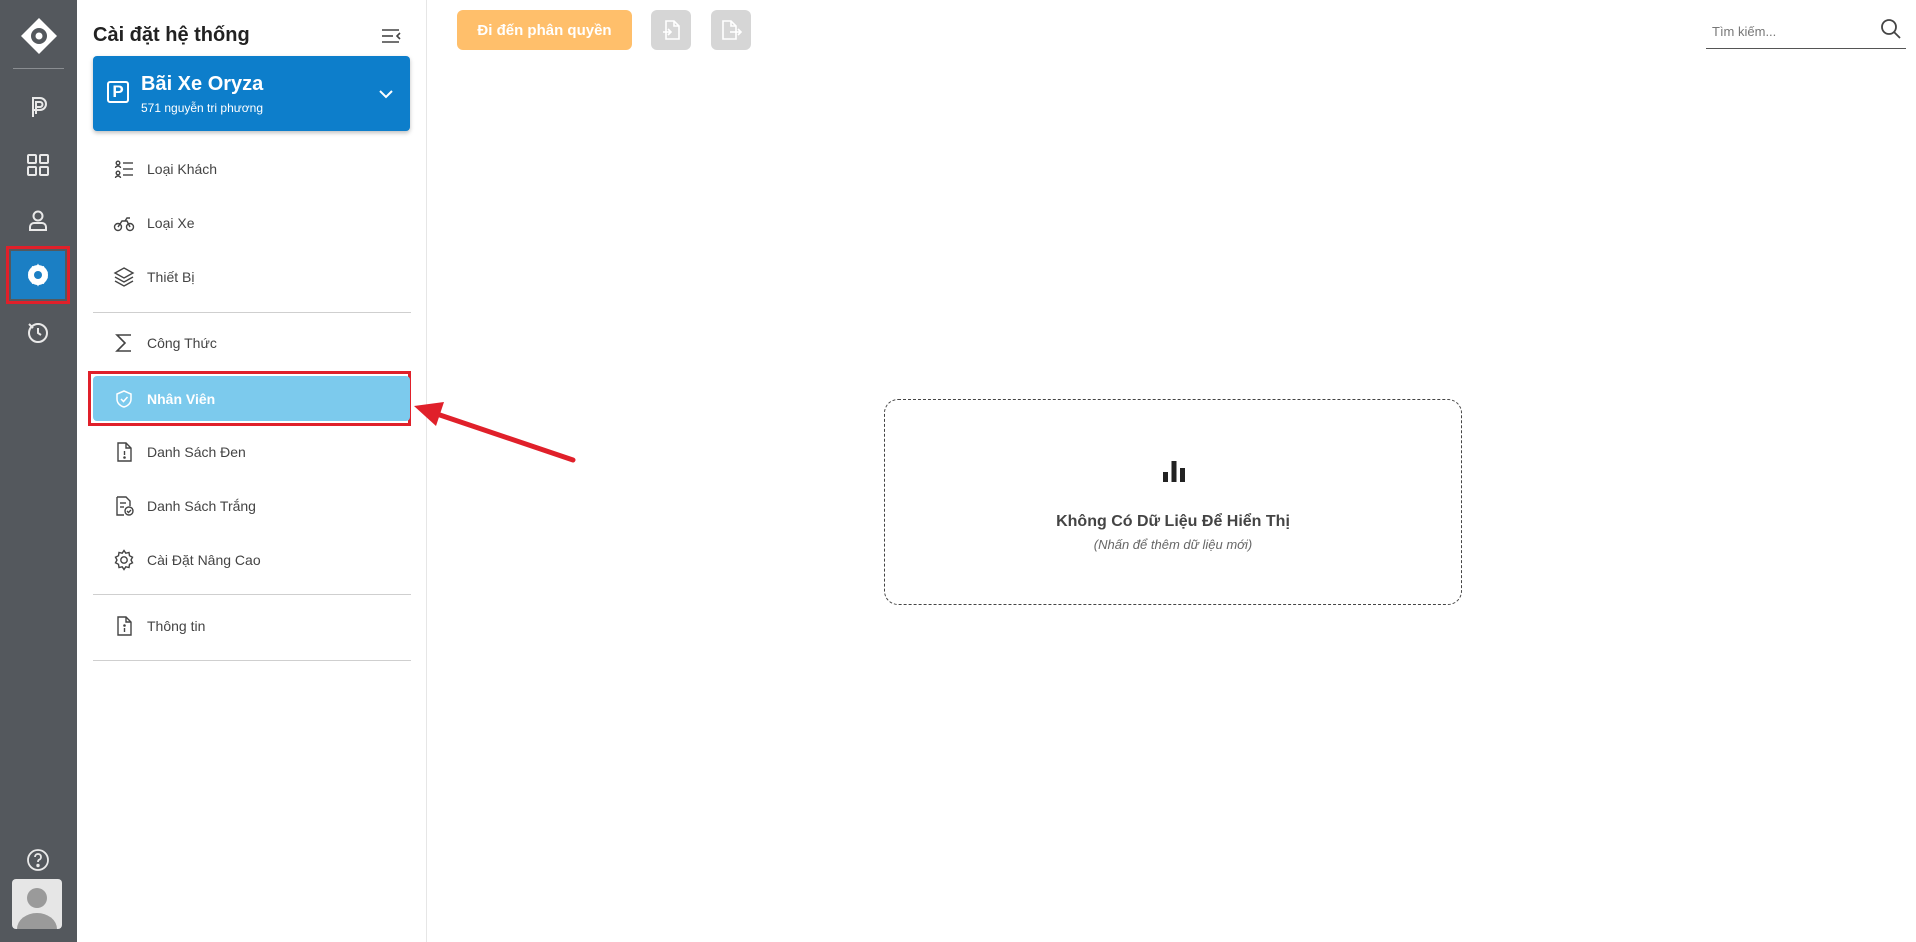 The image size is (1916, 942). I want to click on panel-title: Cài đặt hệ thống, so click(171, 35).